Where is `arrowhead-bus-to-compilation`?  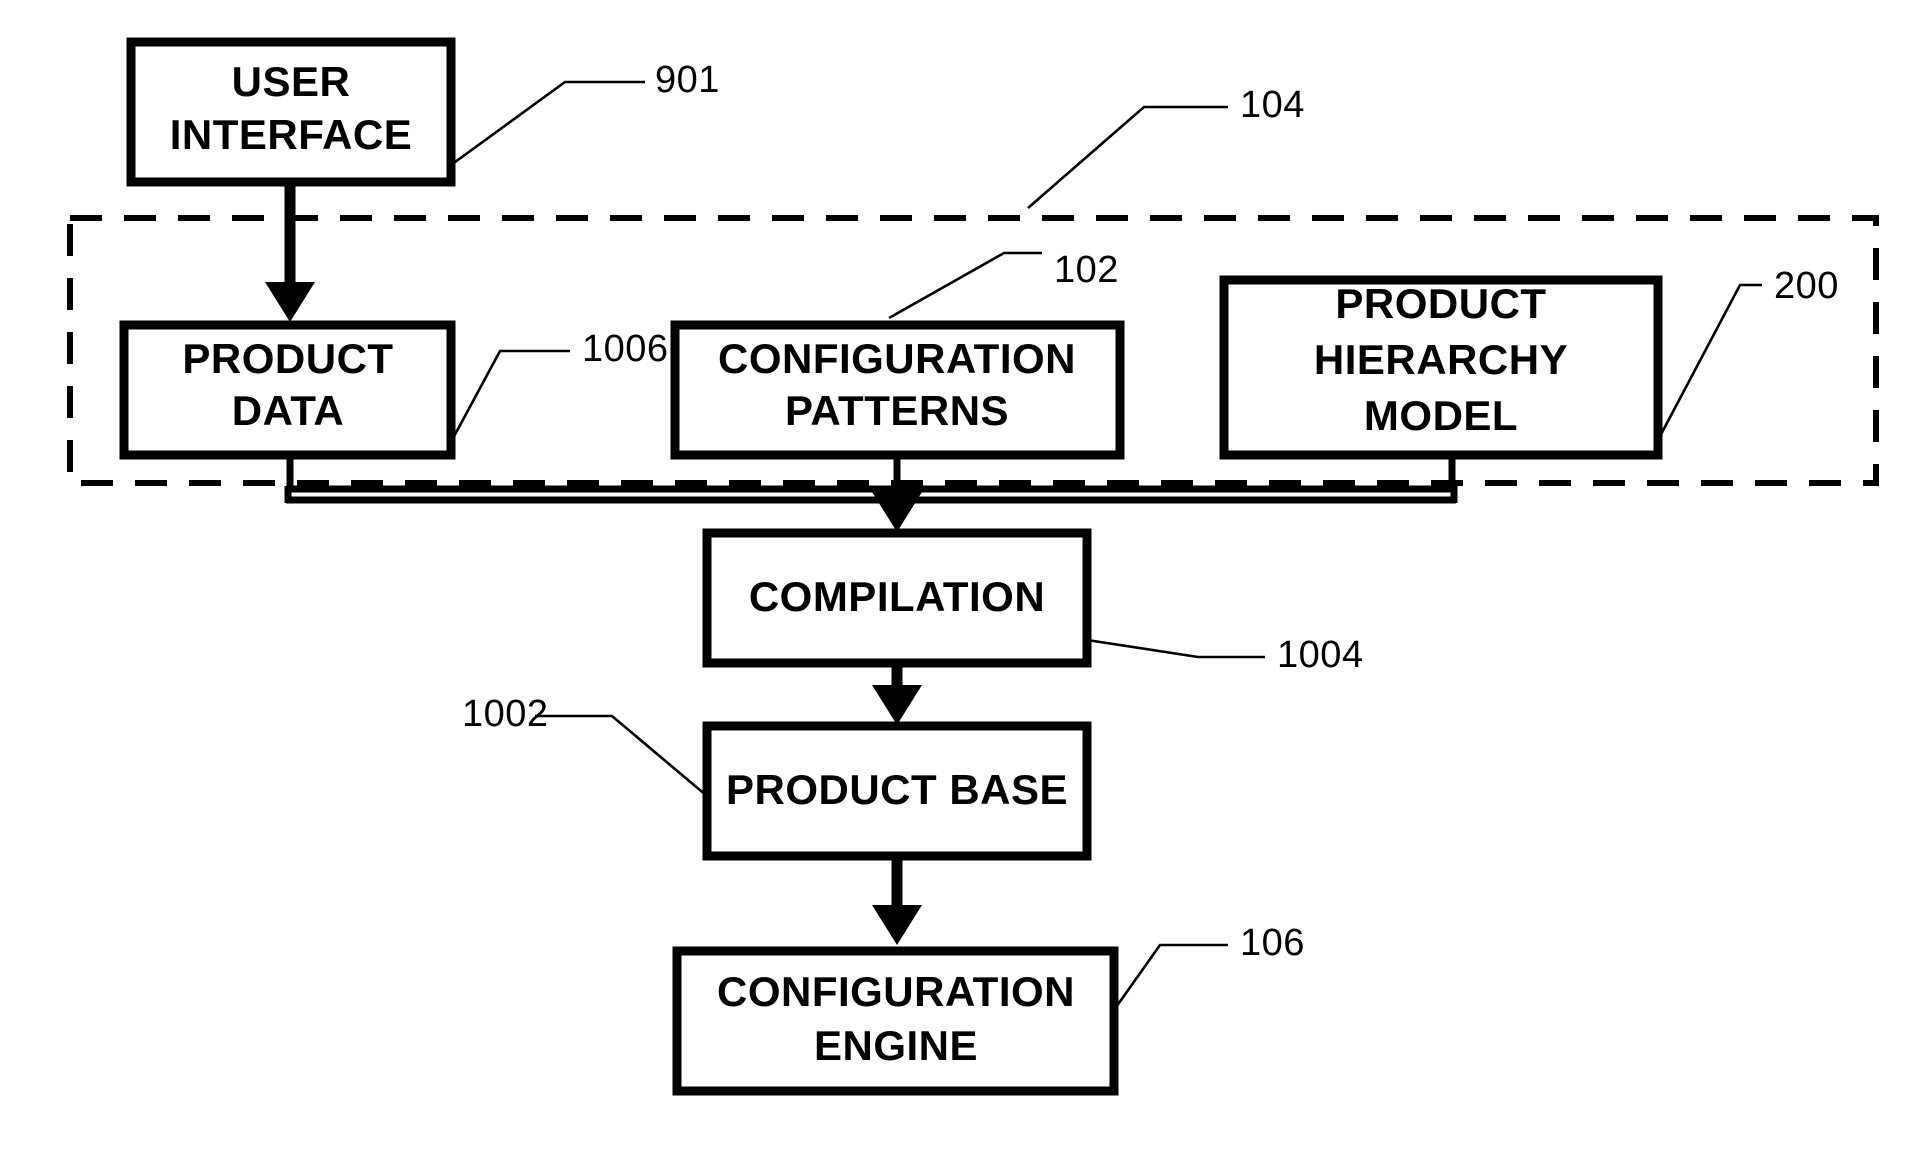
arrowhead-bus-to-compilation is located at coordinates (897, 512).